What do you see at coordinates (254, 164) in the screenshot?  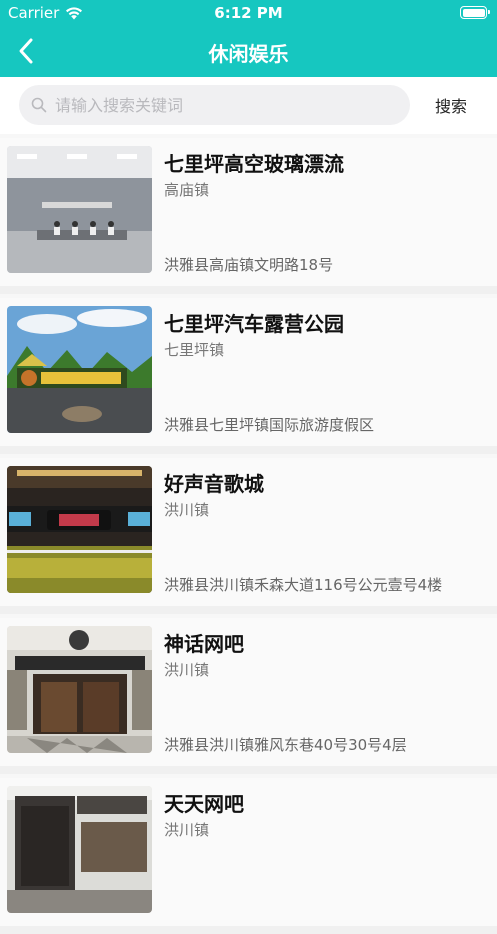 I see `venue-name: 七里坪高空玻璃漂流` at bounding box center [254, 164].